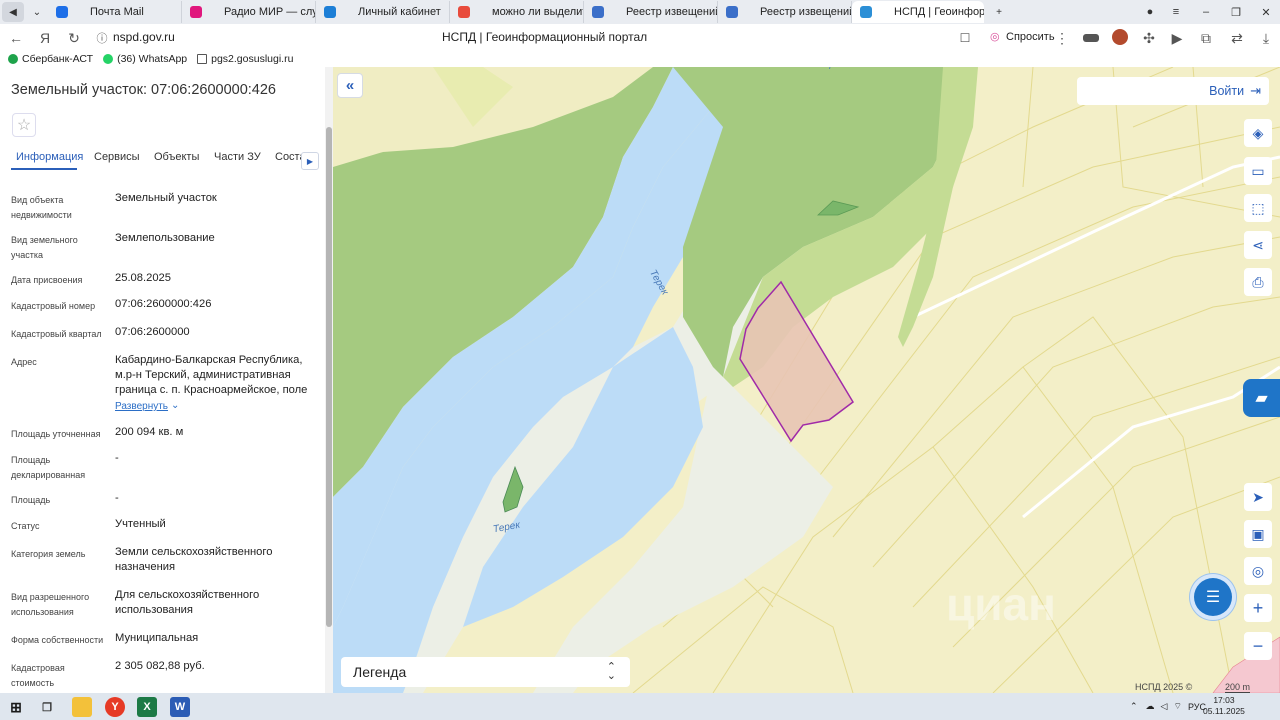  I want to click on menu-icon: ≡, so click(1176, 12).